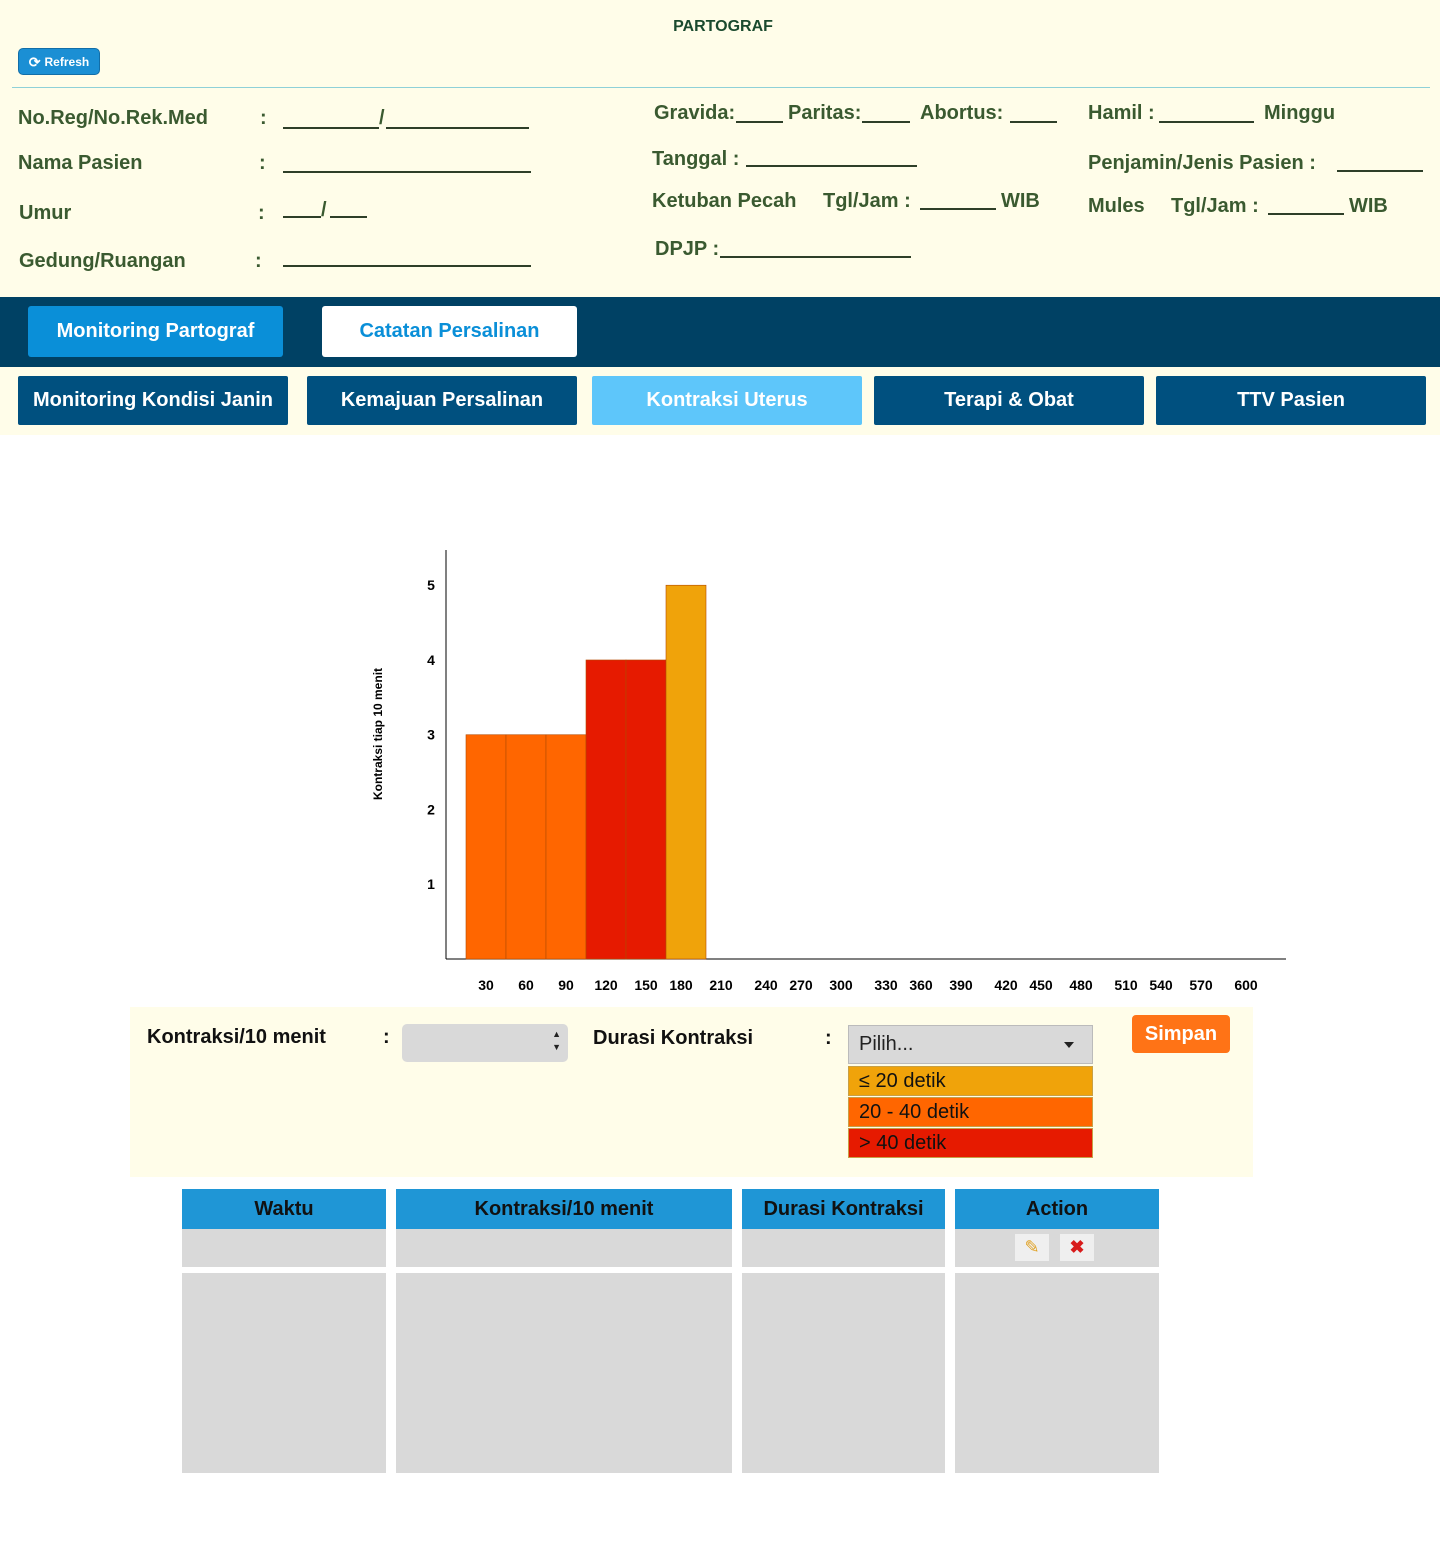 This screenshot has height=1544, width=1440. What do you see at coordinates (331, 128) in the screenshot?
I see `noreg-field` at bounding box center [331, 128].